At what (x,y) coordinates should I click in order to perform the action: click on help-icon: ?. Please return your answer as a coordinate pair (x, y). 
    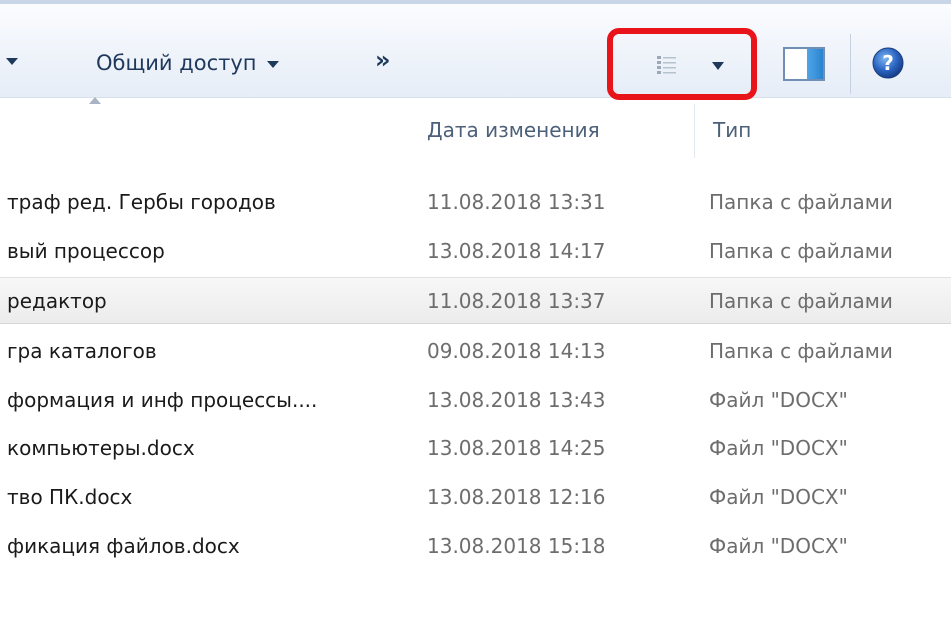
    Looking at the image, I should click on (888, 63).